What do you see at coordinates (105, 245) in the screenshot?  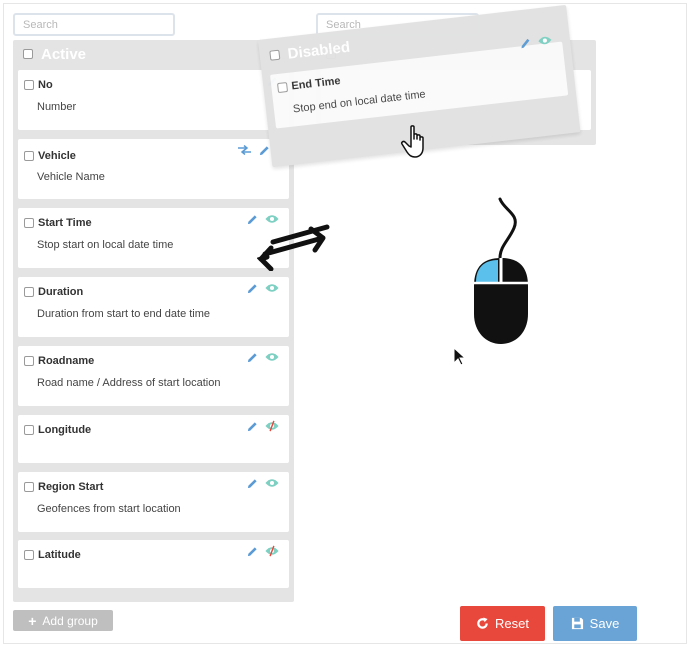 I see `field-description: Stop start on local date time` at bounding box center [105, 245].